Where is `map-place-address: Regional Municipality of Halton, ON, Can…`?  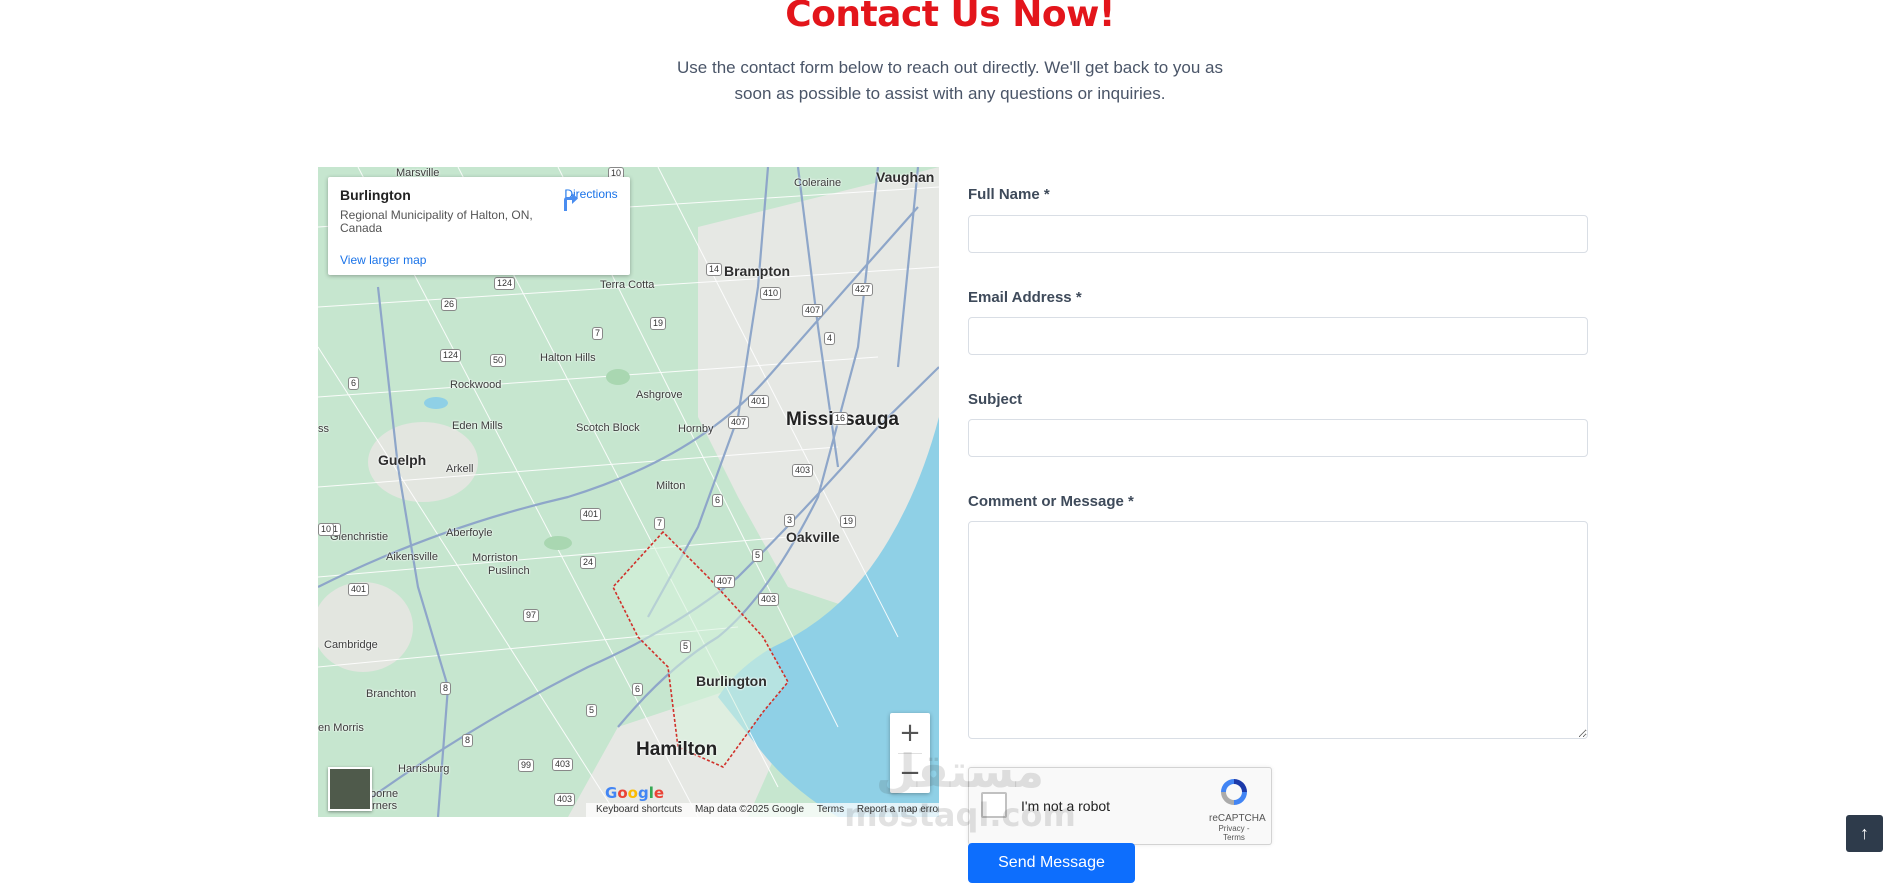
map-place-address: Regional Municipality of Halton, ON, Can… is located at coordinates (436, 221).